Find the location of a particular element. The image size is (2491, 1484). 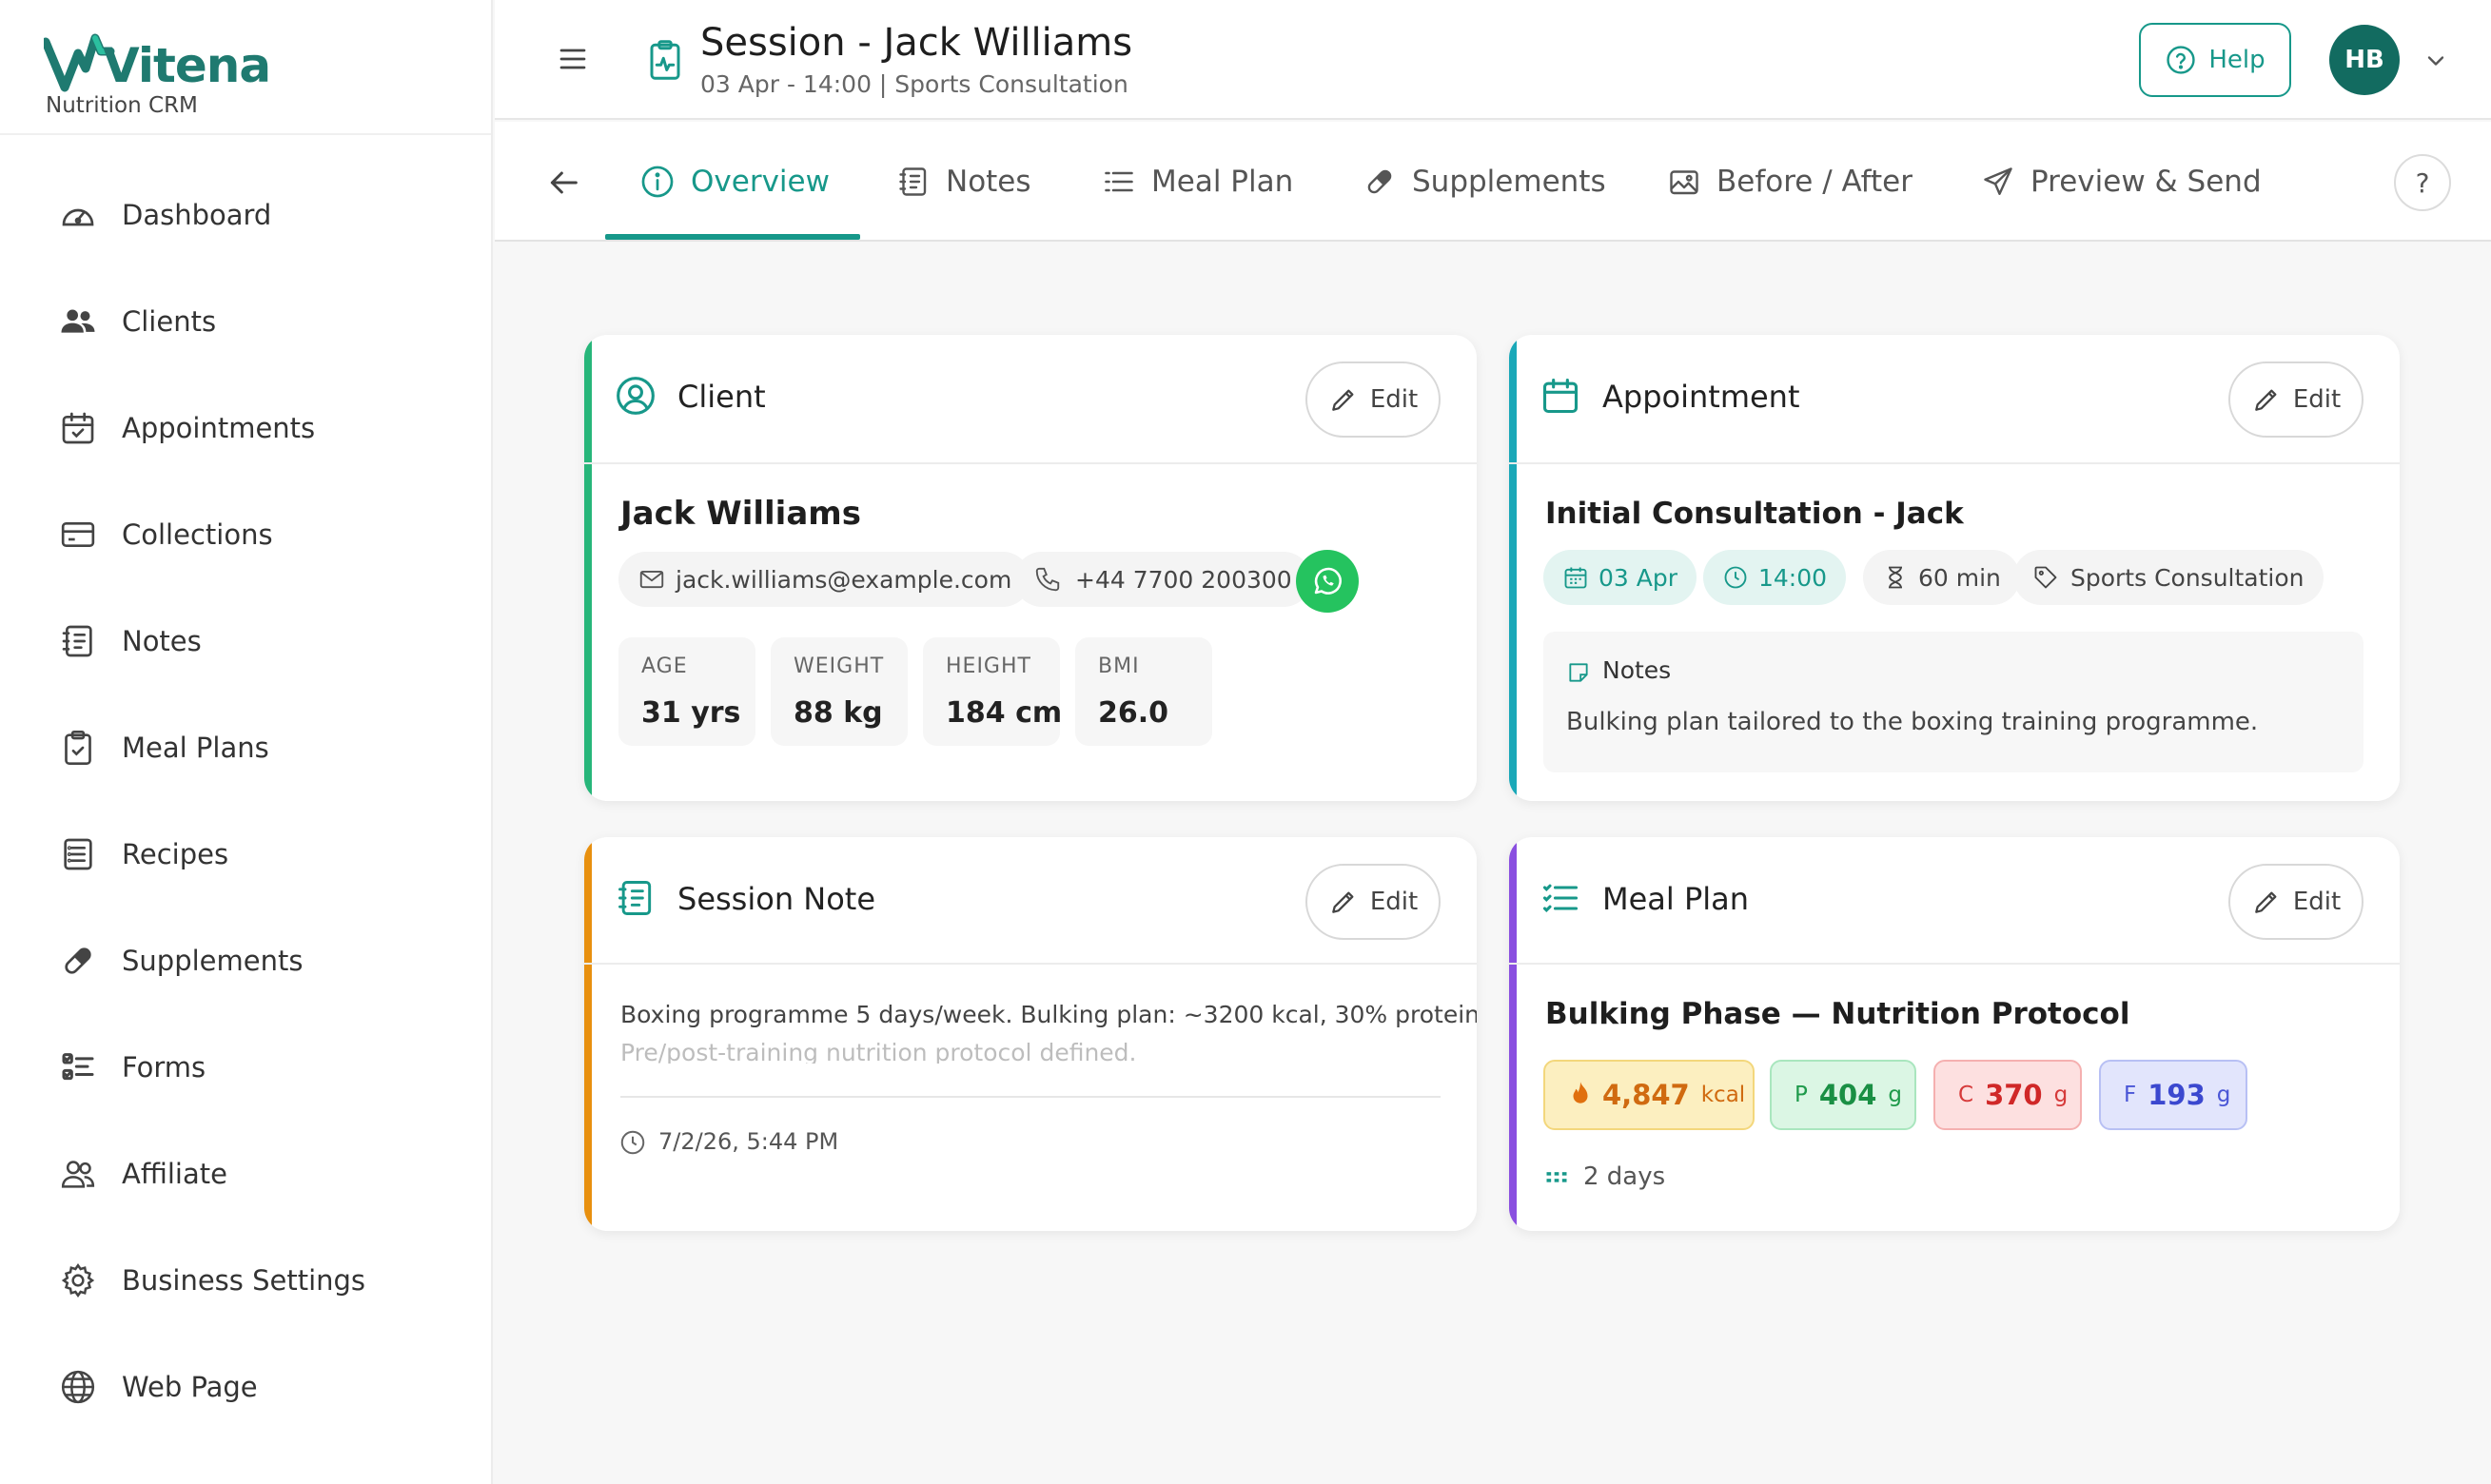

users-icon is located at coordinates (78, 321).